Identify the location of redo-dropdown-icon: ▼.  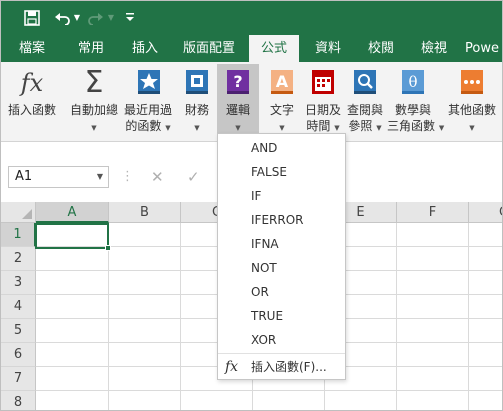
(111, 18).